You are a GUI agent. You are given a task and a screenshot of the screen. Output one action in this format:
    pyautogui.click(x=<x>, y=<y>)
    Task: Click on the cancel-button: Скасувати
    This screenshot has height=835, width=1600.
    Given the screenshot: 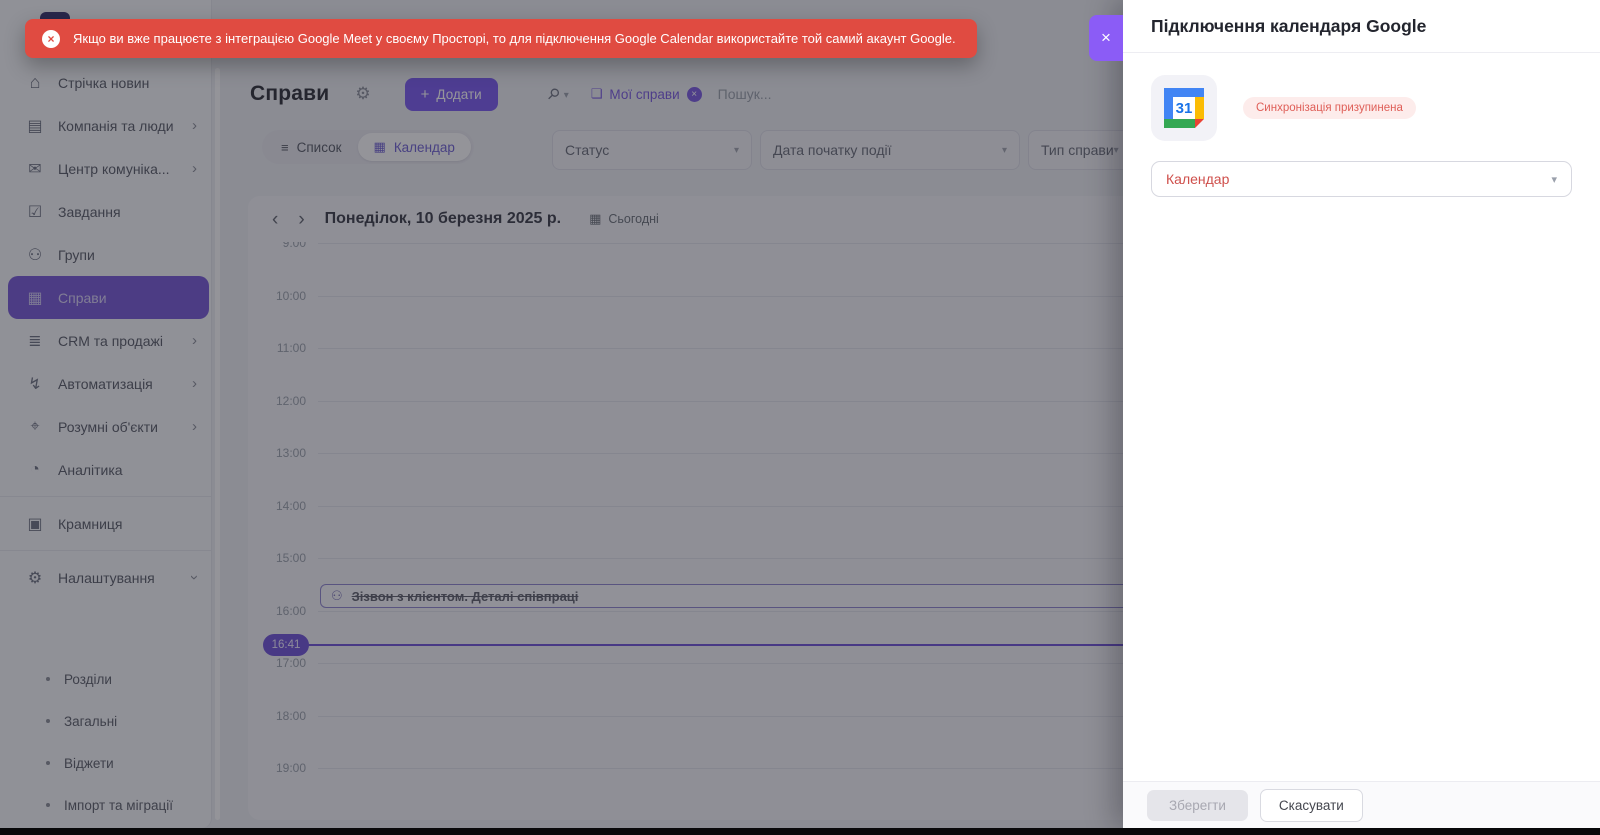 What is the action you would take?
    pyautogui.click(x=1311, y=805)
    